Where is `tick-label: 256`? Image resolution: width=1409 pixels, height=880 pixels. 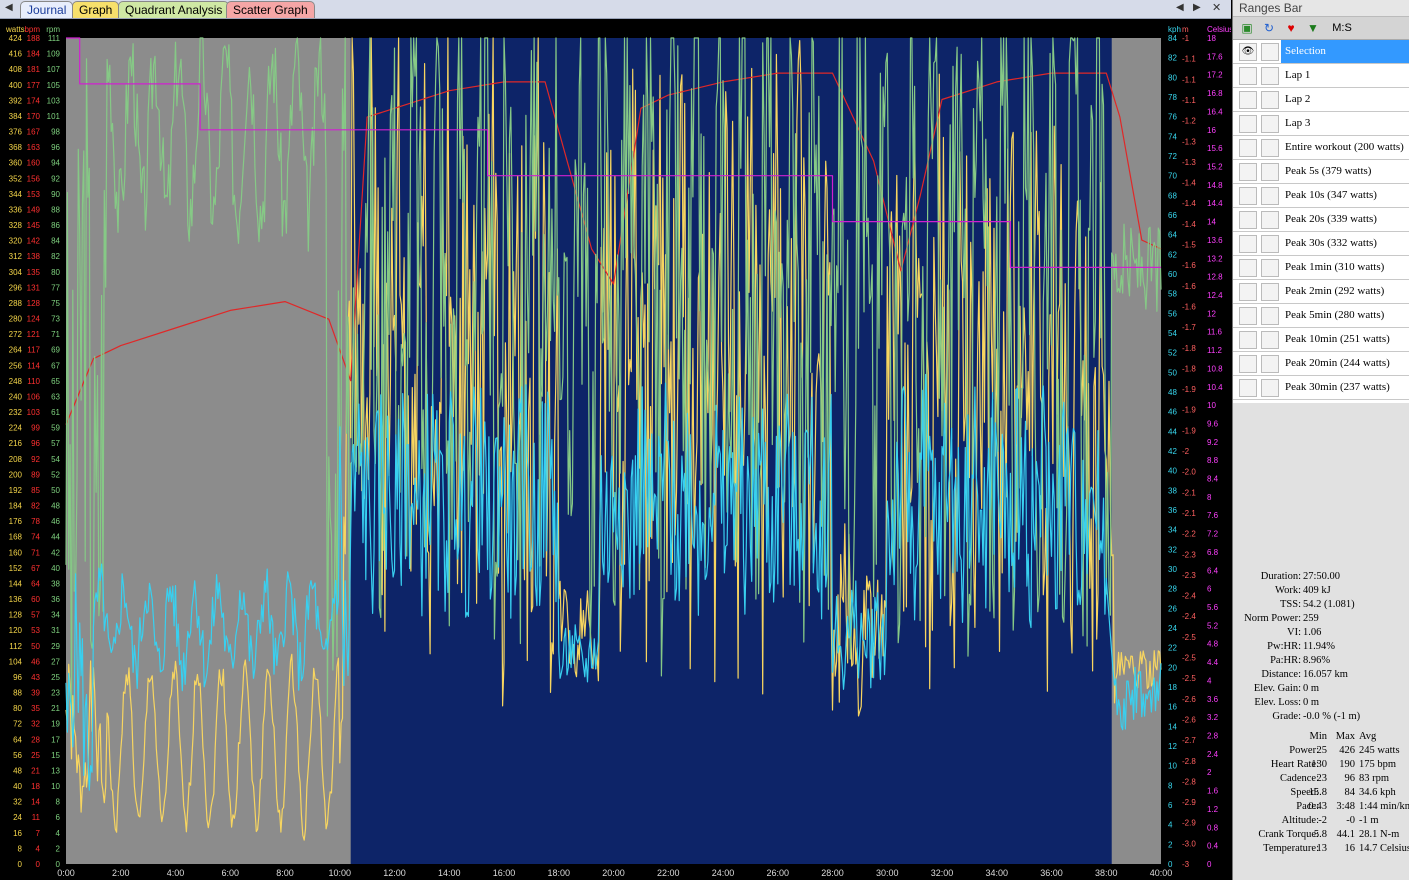 tick-label: 256 is located at coordinates (16, 365).